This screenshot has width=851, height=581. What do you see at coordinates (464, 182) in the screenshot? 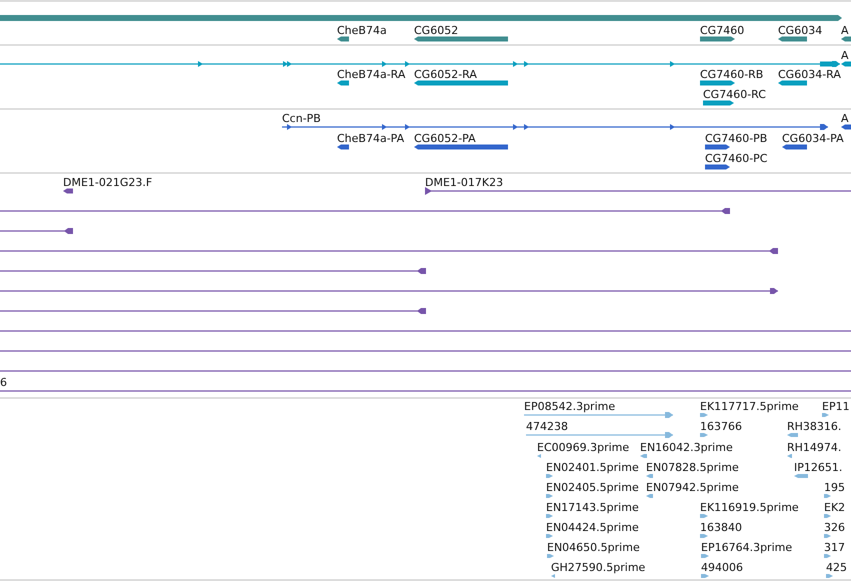
I see `feature-label: DME1-017K23` at bounding box center [464, 182].